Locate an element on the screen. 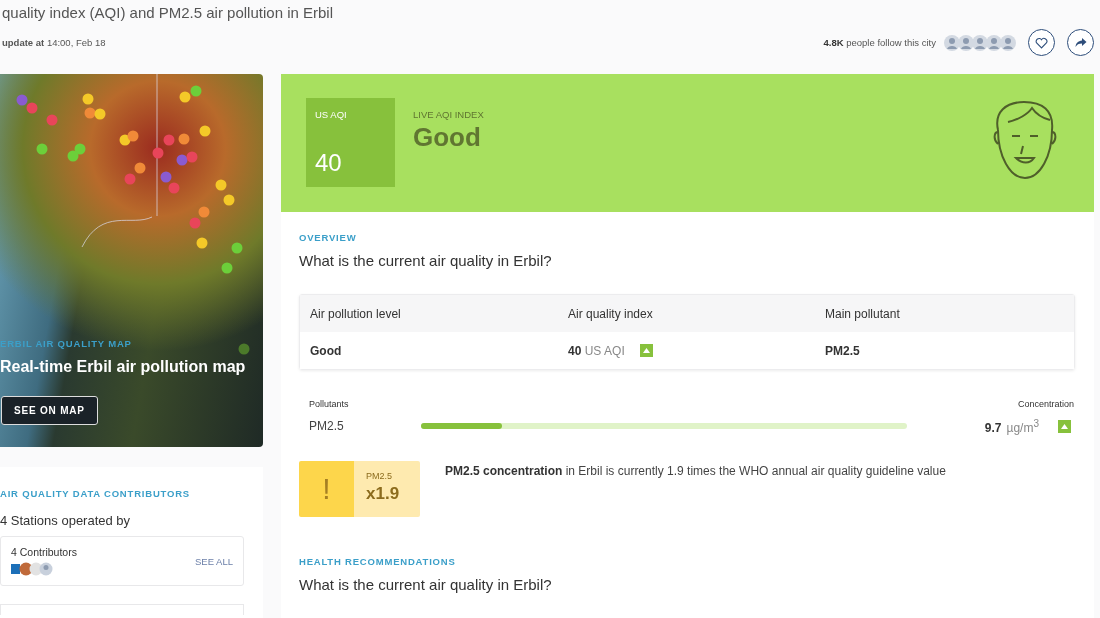 The height and width of the screenshot is (618, 1100). table-cell-text: Good is located at coordinates (326, 350).